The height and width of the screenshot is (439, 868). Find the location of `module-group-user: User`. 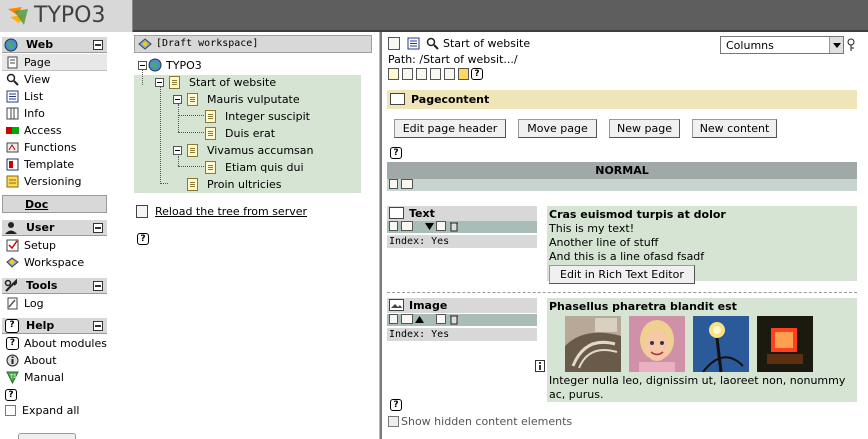

module-group-user: User is located at coordinates (54, 227).